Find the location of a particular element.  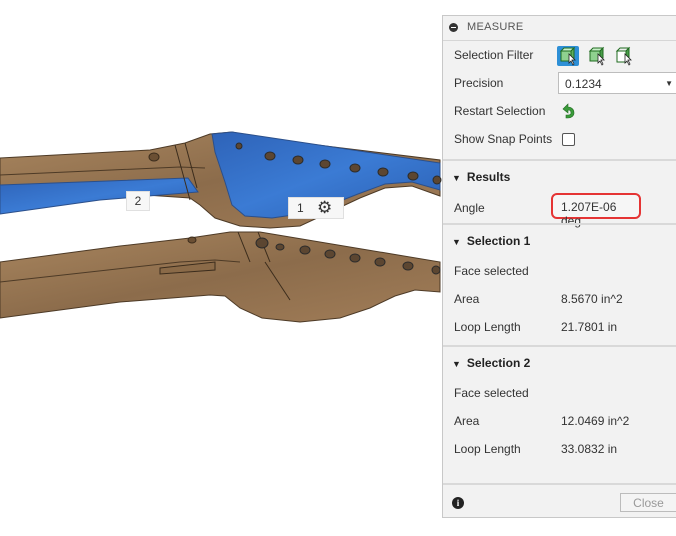

edge-filter-icon is located at coordinates (597, 56).